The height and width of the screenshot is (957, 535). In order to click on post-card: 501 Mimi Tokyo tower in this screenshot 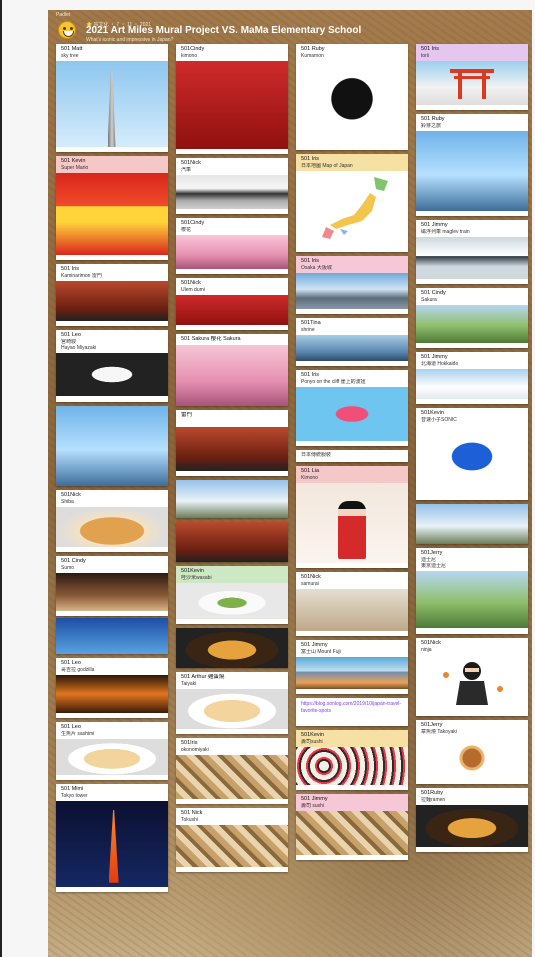, I will do `click(112, 838)`.